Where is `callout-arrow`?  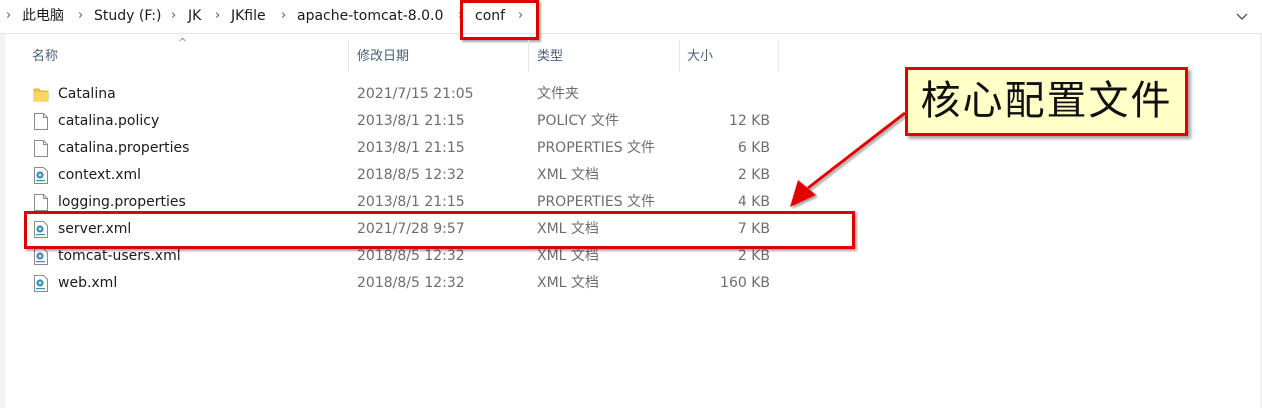
callout-arrow is located at coordinates (848, 159).